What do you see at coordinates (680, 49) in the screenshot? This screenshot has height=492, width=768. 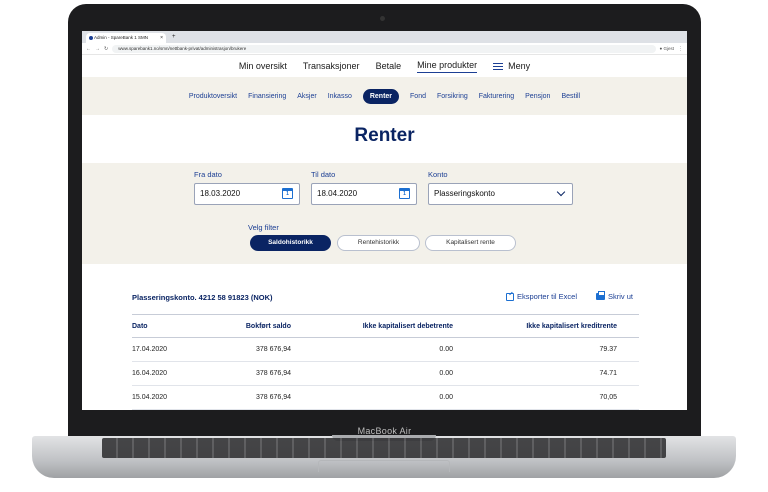 I see `browser-menu-icon: ⋮` at bounding box center [680, 49].